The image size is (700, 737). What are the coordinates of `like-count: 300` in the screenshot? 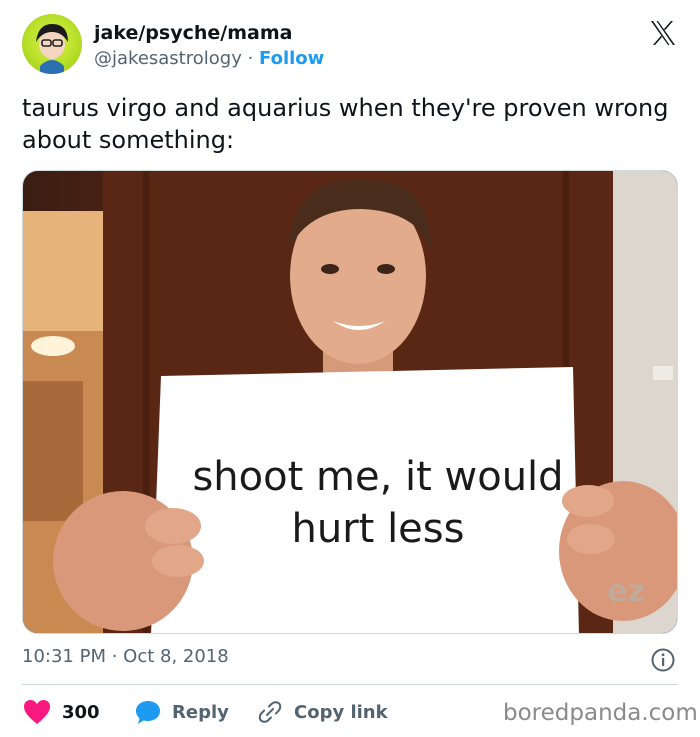 It's located at (81, 712).